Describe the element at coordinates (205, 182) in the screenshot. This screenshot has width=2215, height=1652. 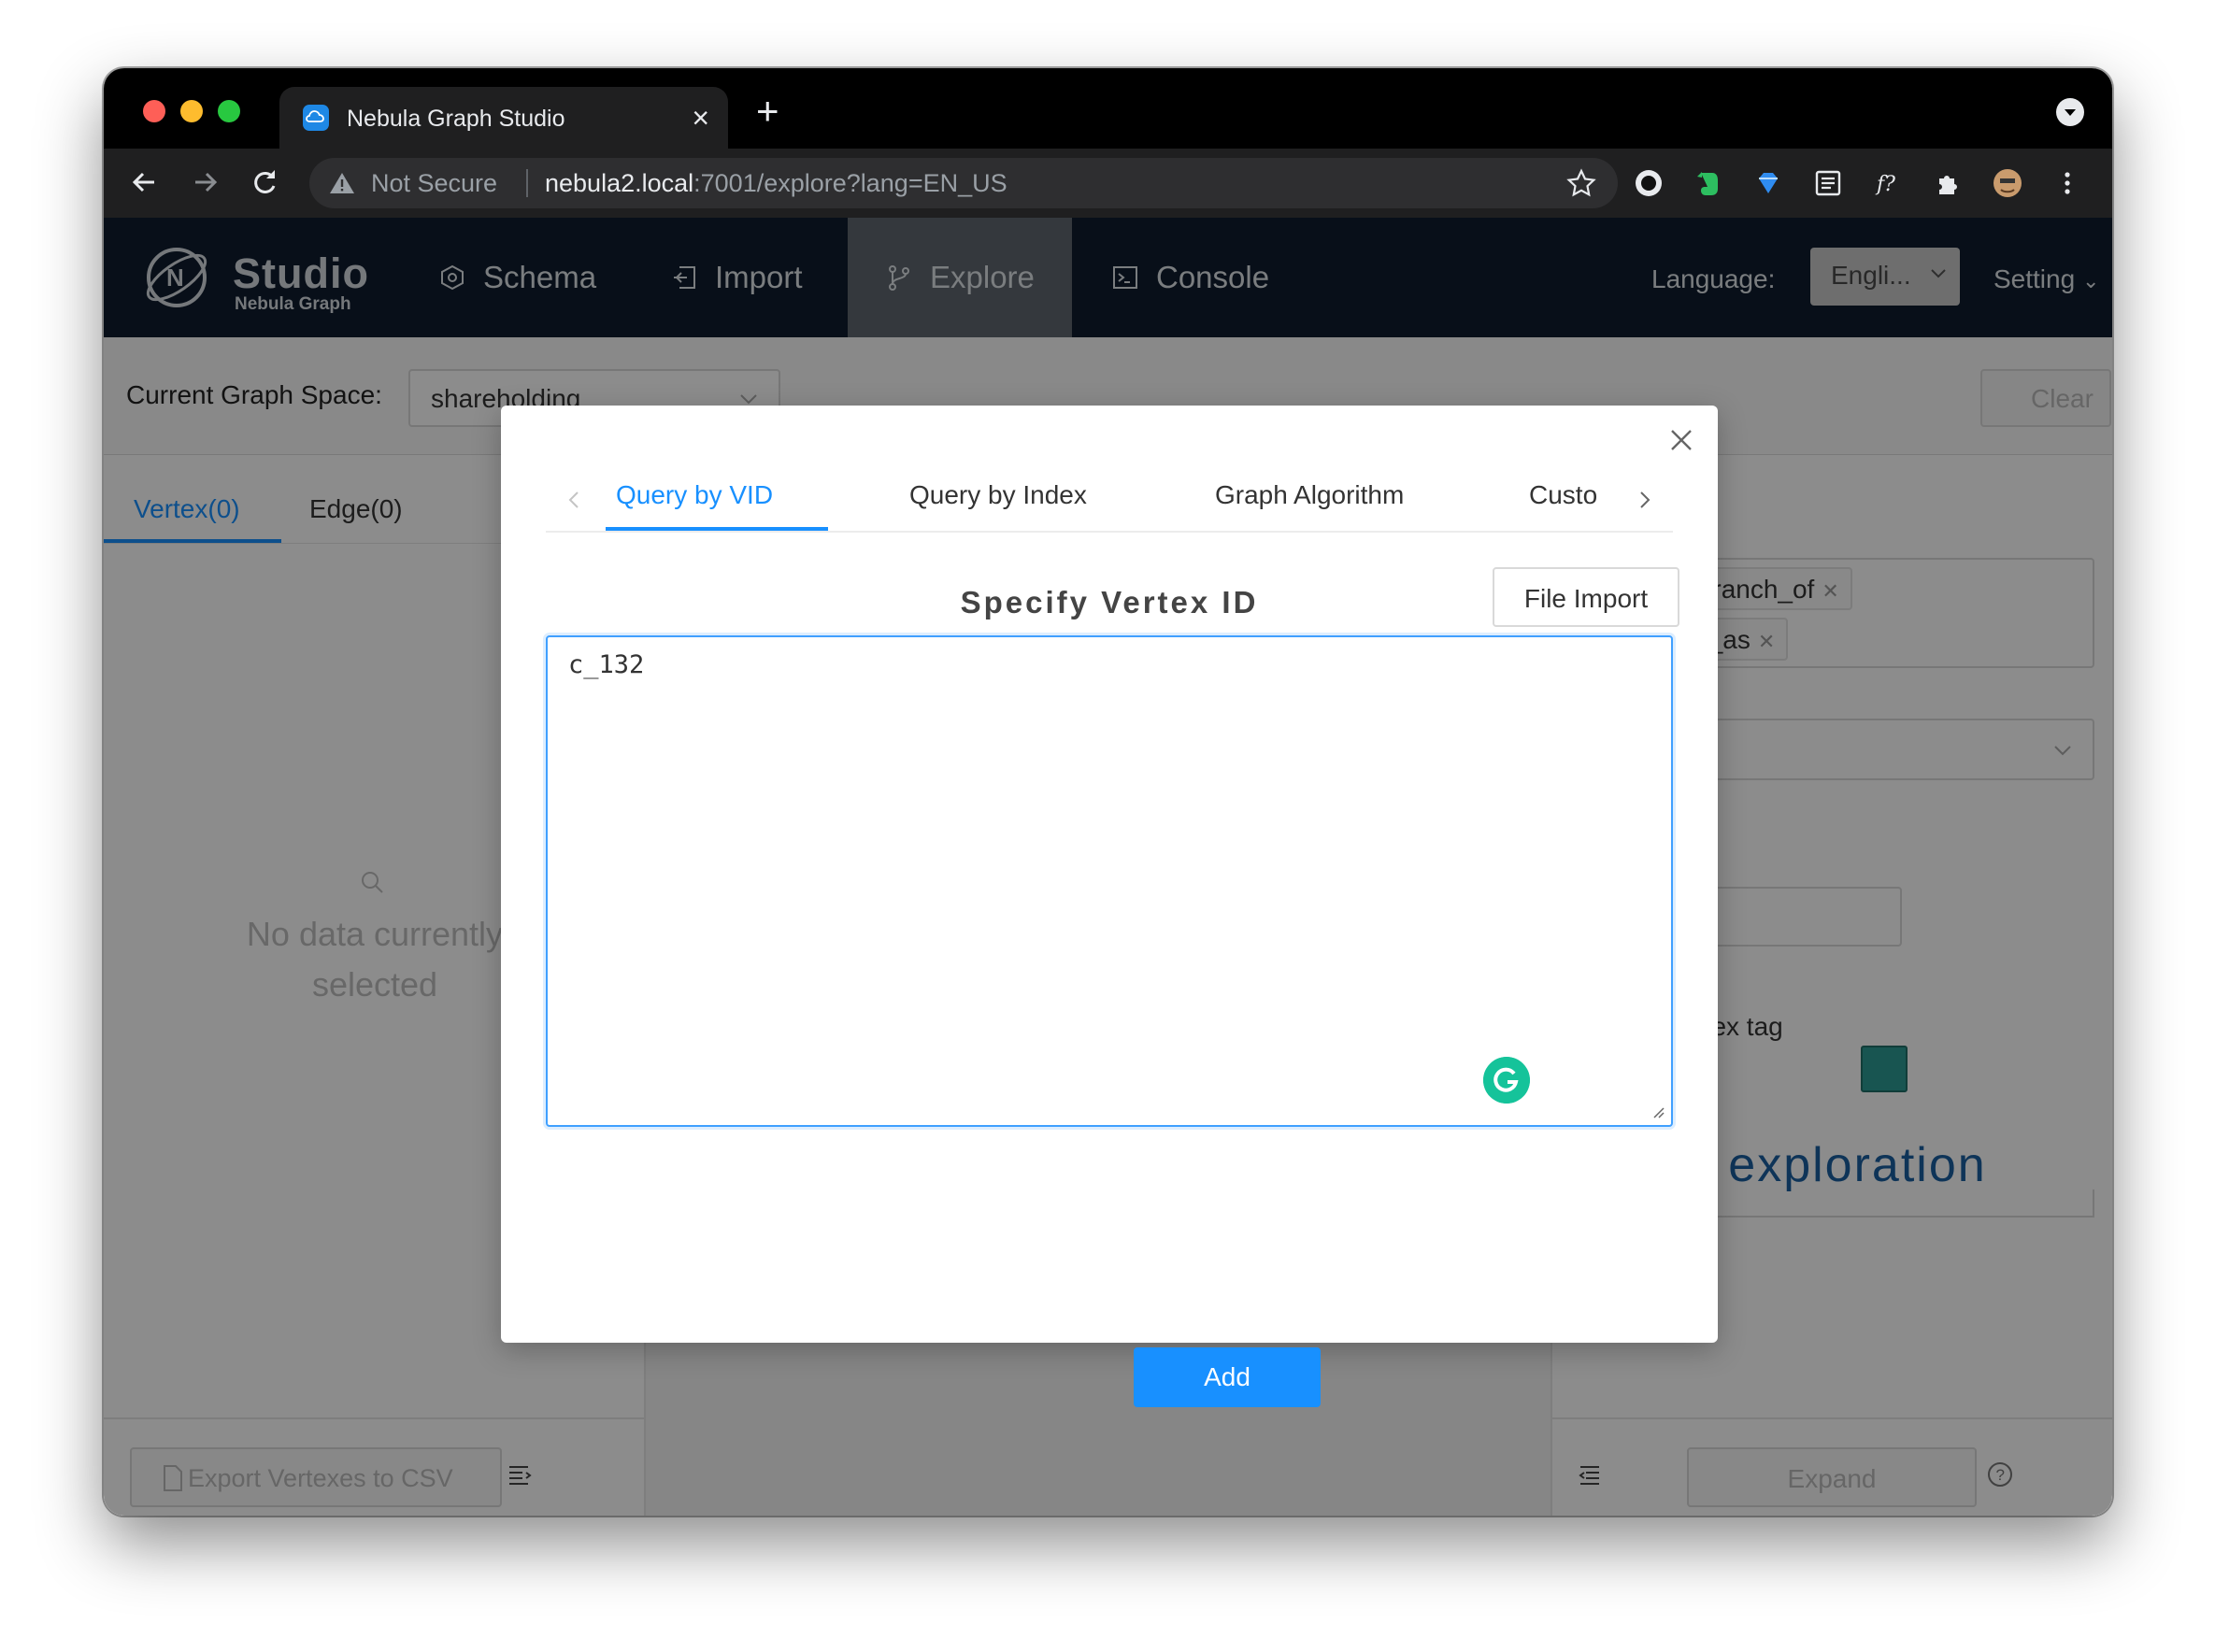
I see `forward-arrow-icon` at that location.